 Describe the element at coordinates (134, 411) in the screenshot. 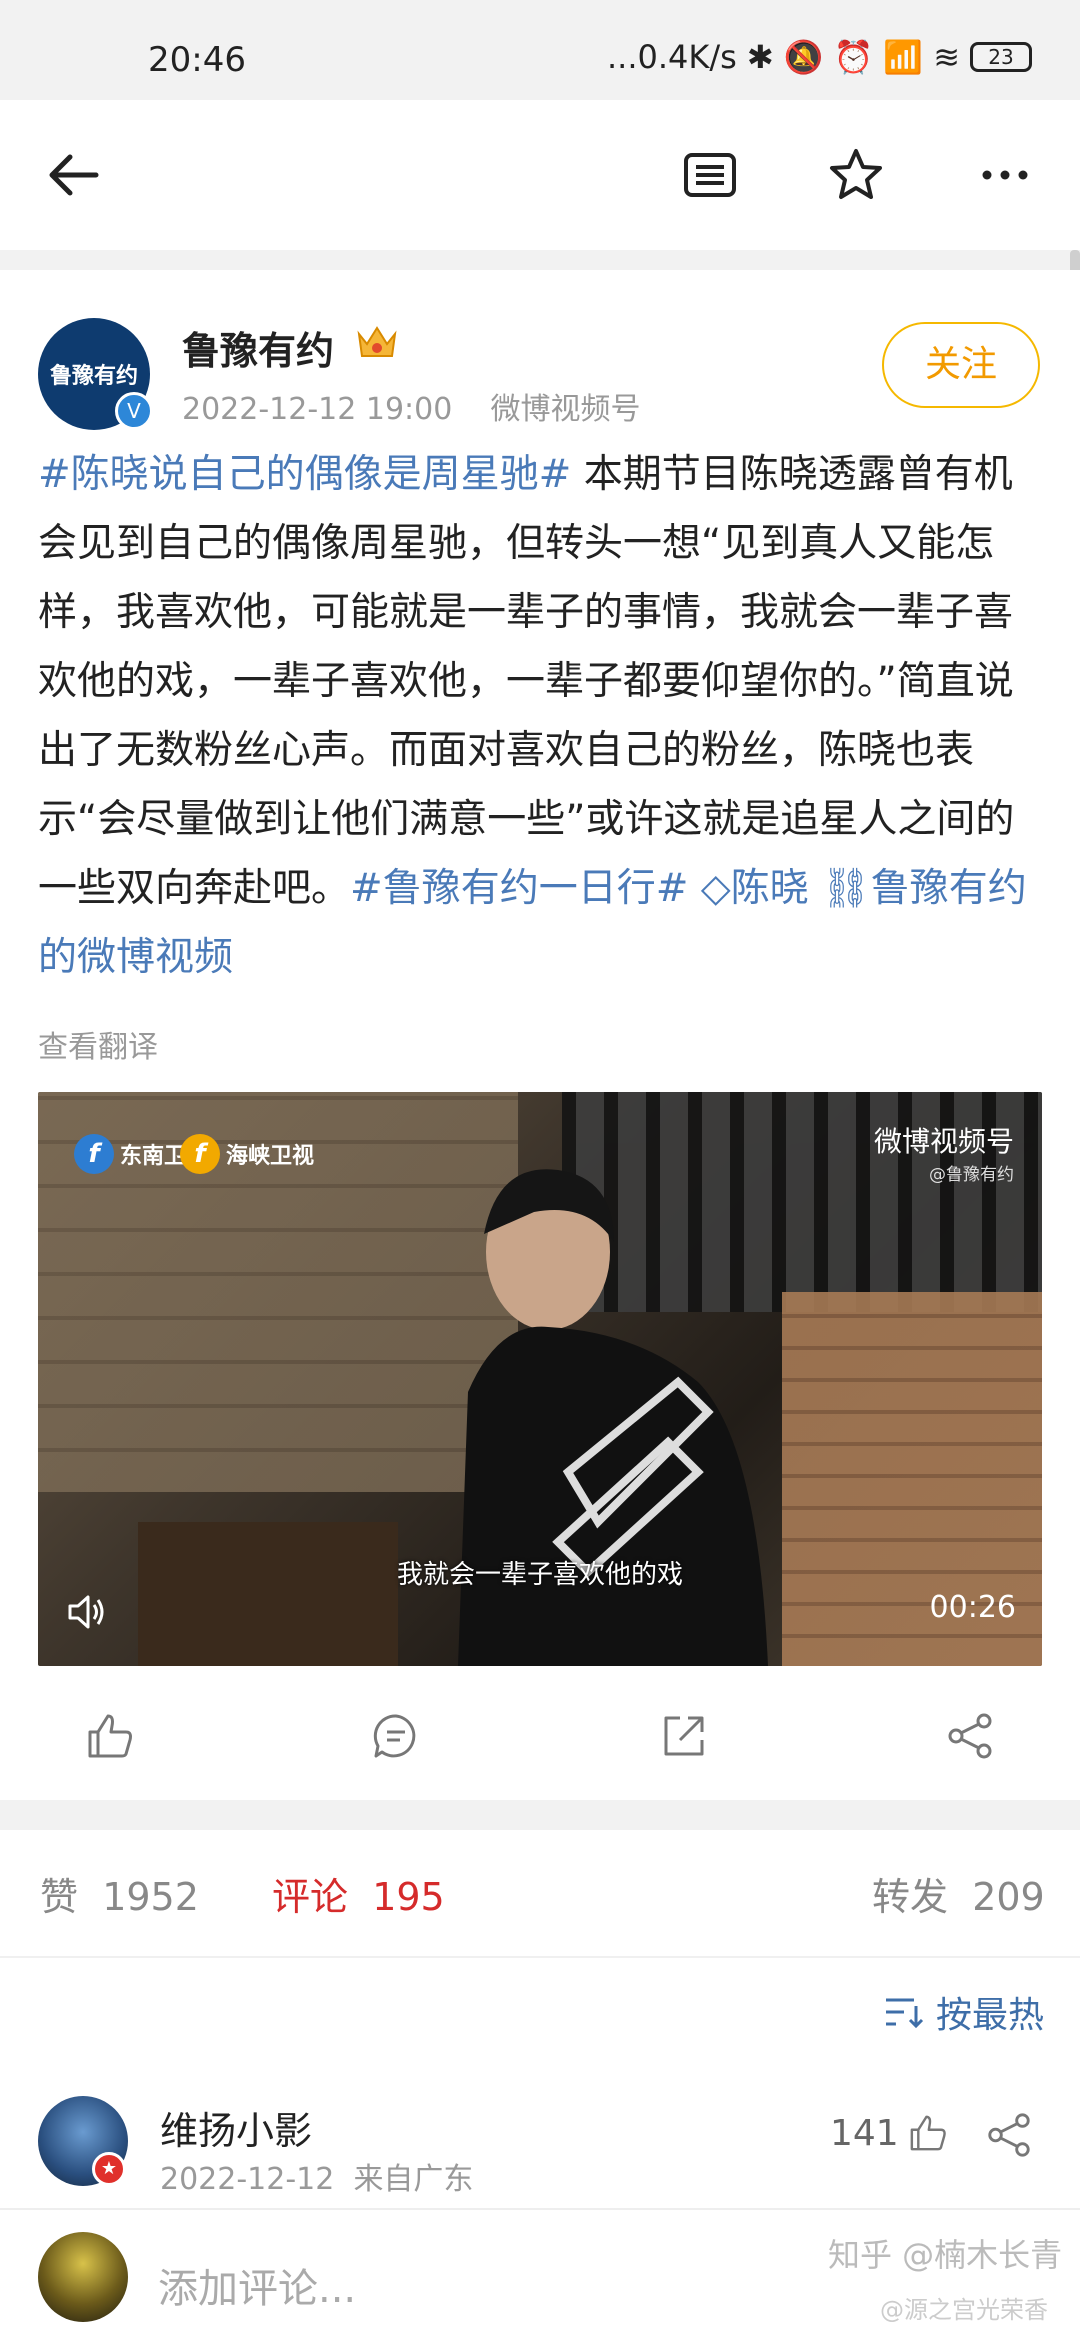

I see `verified-badge-icon: V` at that location.